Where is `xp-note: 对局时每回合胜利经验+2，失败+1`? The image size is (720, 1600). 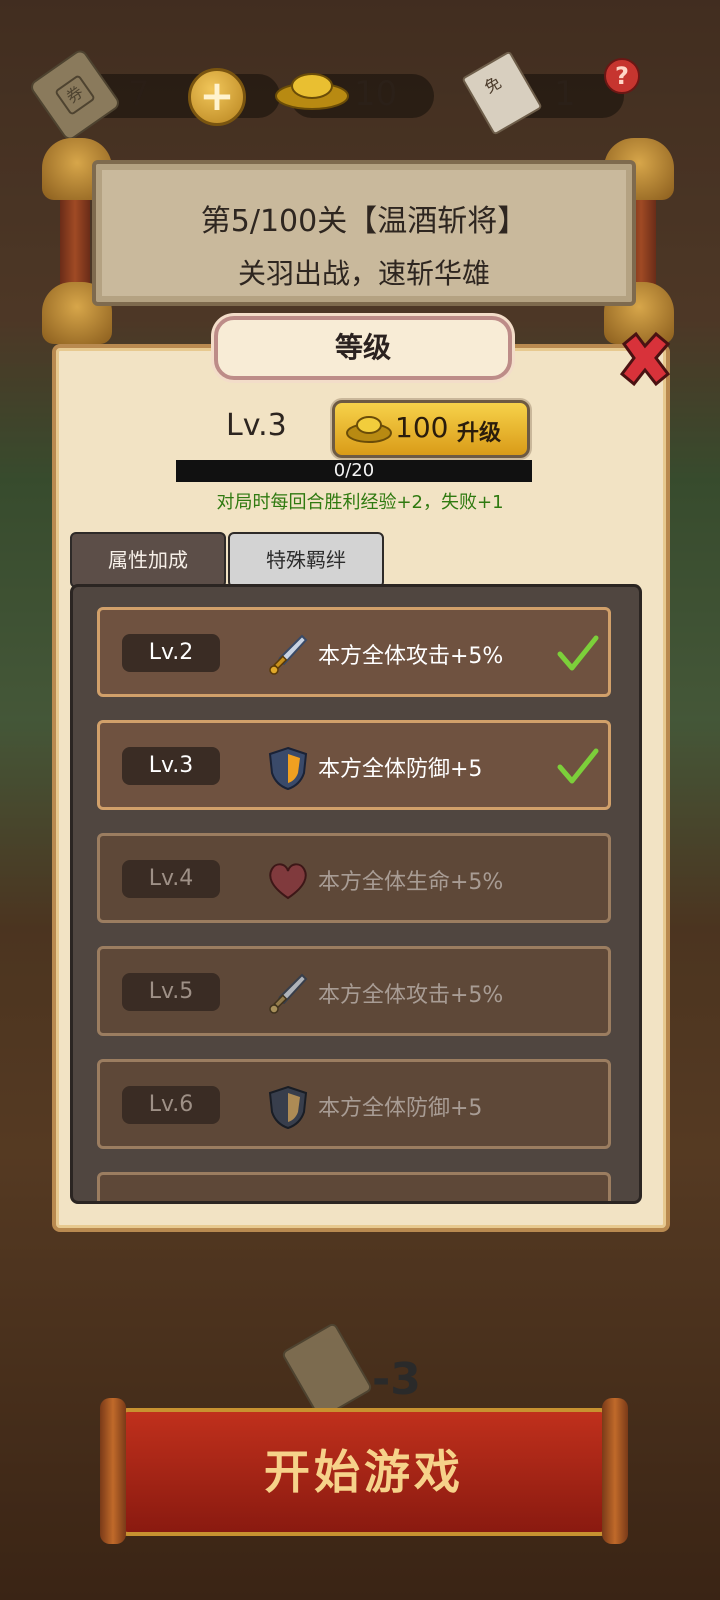
xp-note: 对局时每回合胜利经验+2，失败+1 is located at coordinates (360, 502).